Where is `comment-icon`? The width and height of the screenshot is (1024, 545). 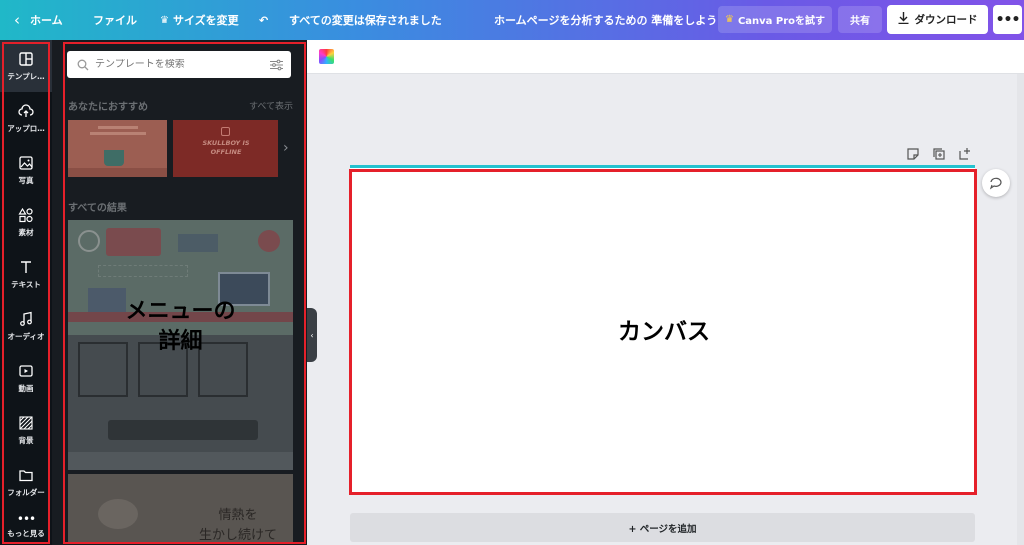 comment-icon is located at coordinates (995, 183).